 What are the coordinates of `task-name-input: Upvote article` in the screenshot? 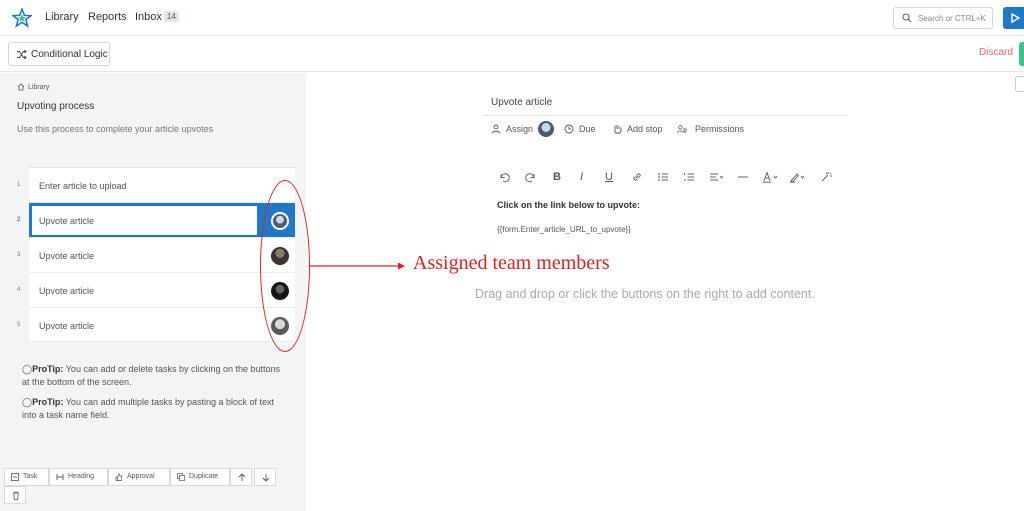 It's located at (144, 220).